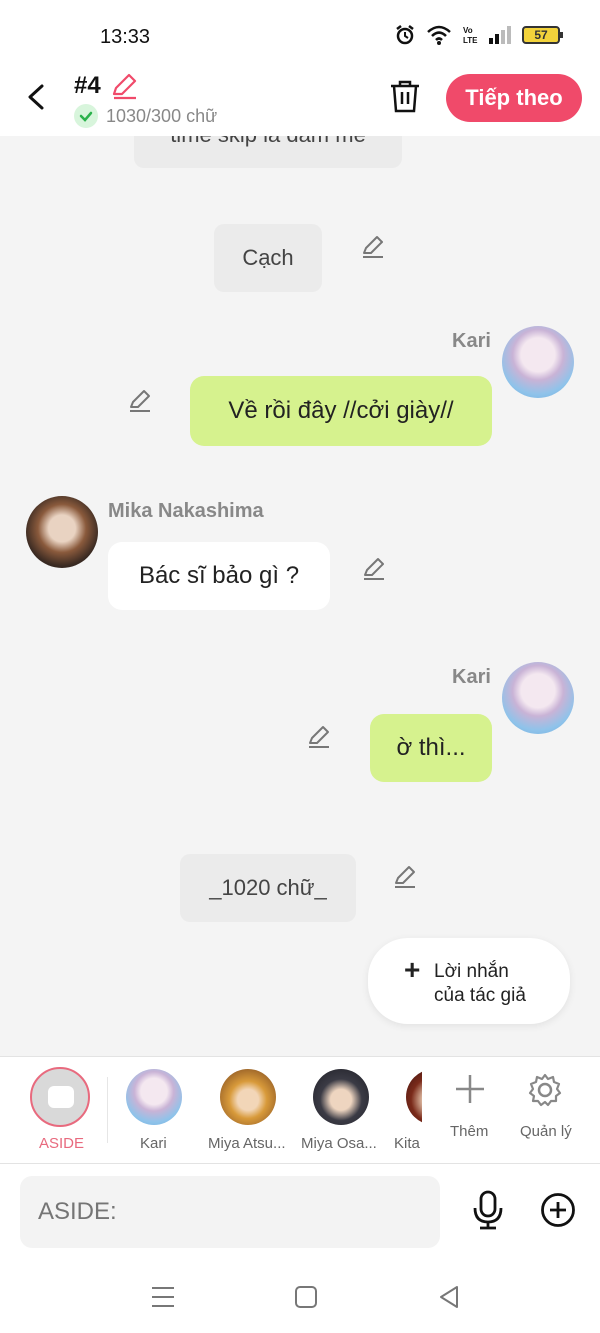 This screenshot has height=1333, width=600. I want to click on next-button: Tiếp theo, so click(514, 98).